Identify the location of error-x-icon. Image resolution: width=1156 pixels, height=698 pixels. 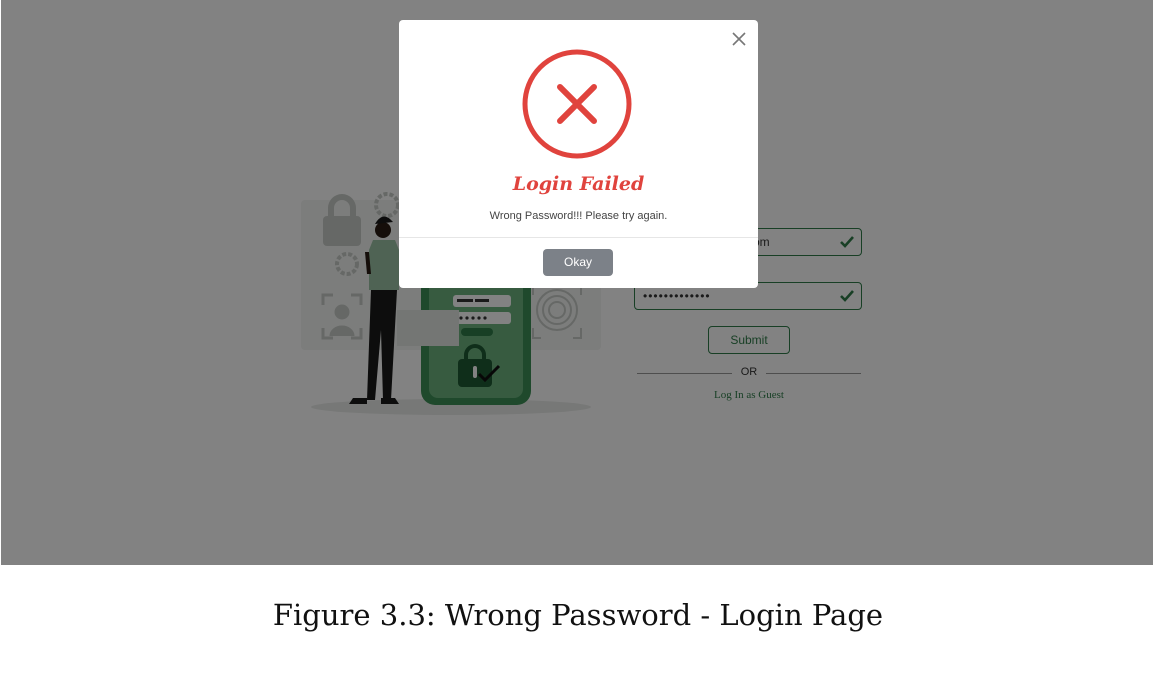
(577, 104).